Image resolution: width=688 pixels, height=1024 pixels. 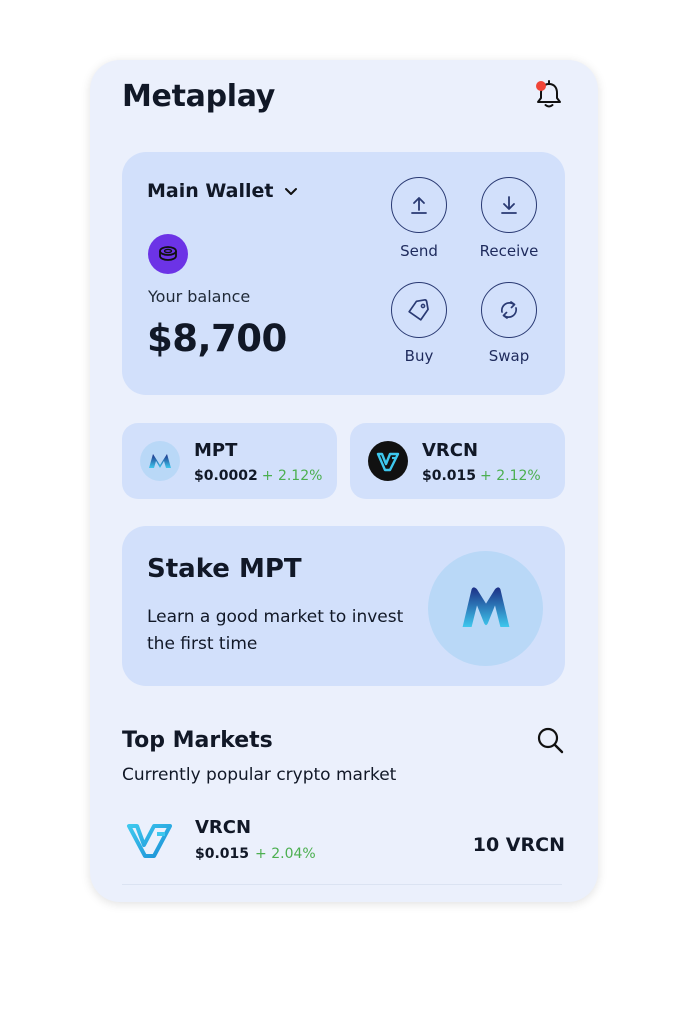 What do you see at coordinates (450, 450) in the screenshot?
I see `token-name: VRCN` at bounding box center [450, 450].